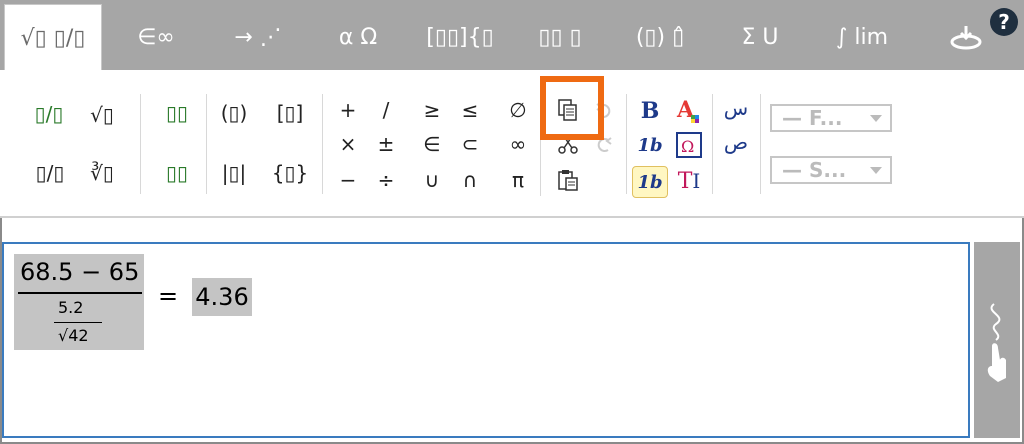 Image resolution: width=1024 pixels, height=444 pixels. I want to click on parentheses-button: (▯), so click(234, 113).